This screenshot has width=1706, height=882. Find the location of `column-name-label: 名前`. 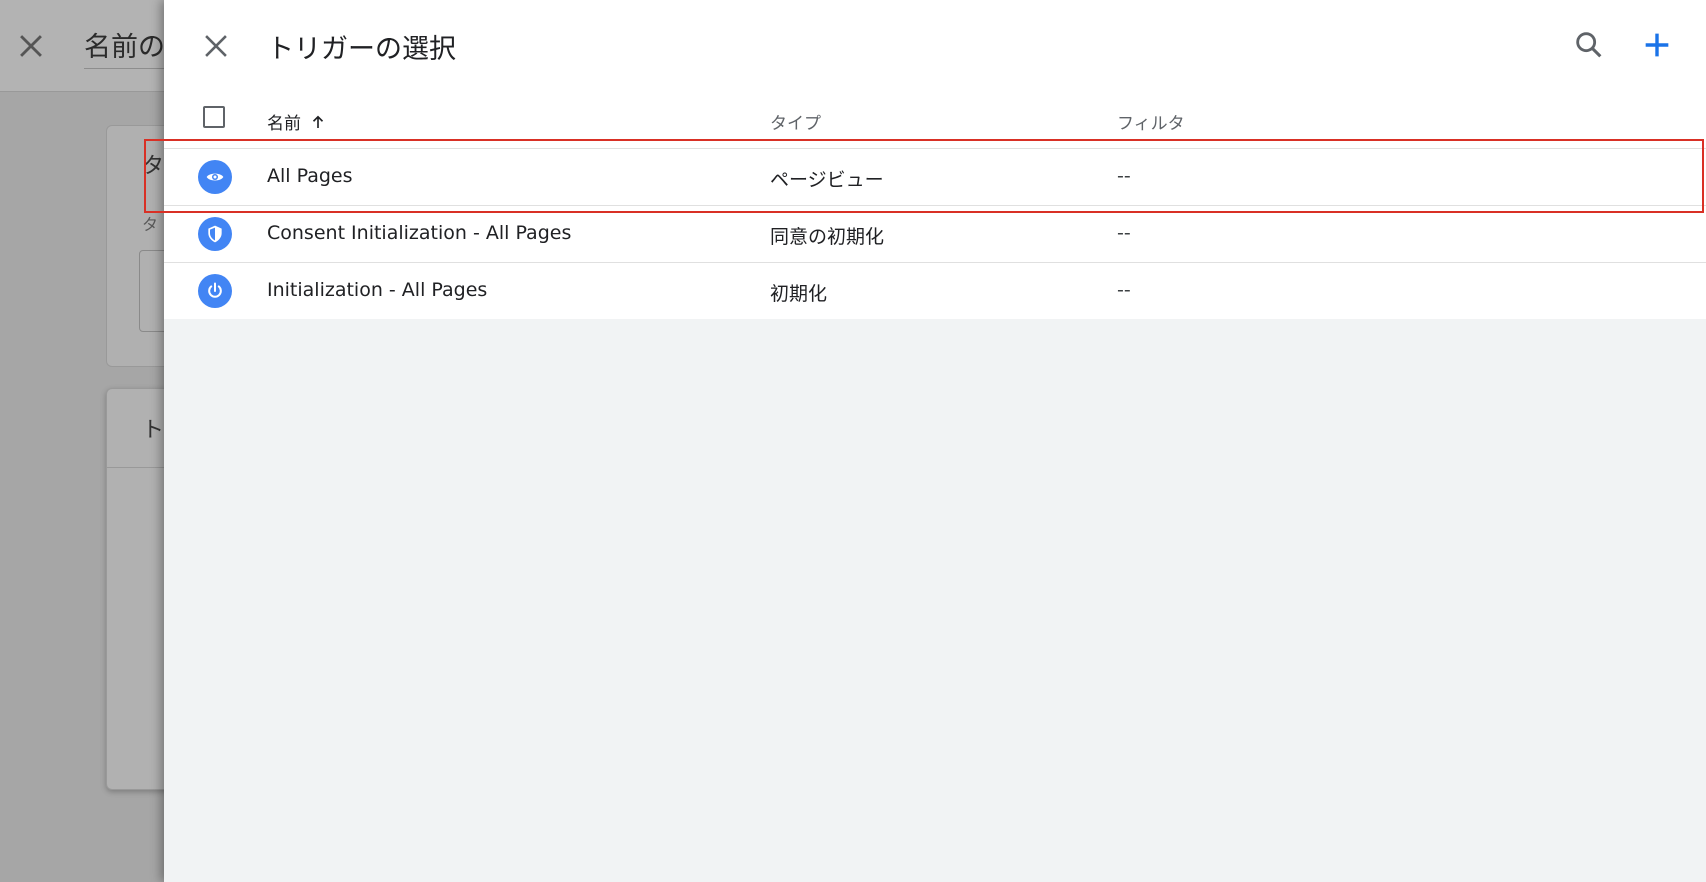

column-name-label: 名前 is located at coordinates (284, 124).